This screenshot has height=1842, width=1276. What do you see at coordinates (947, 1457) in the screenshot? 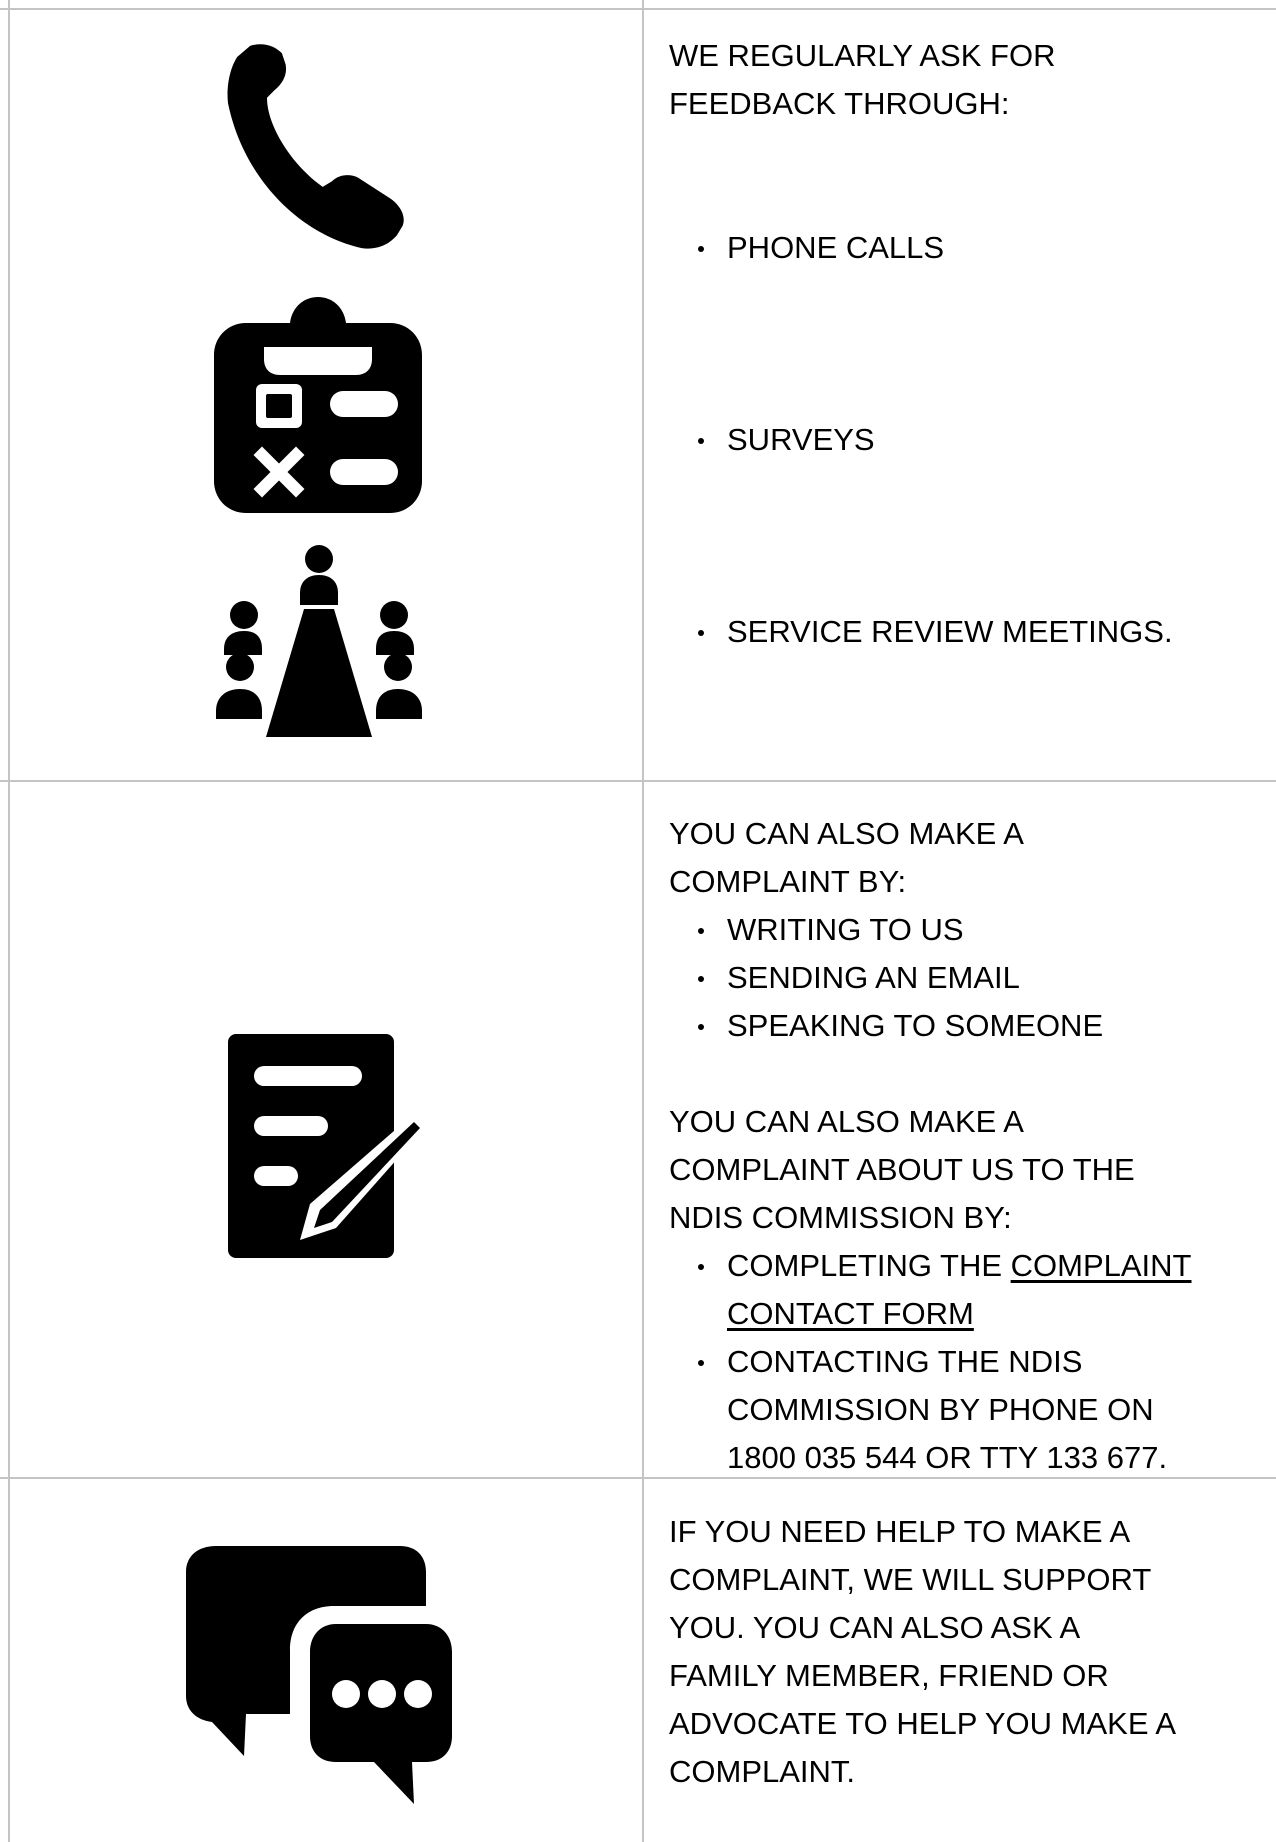
I see `phone-line3: 1800 035 544 OR TTY 133 677.` at bounding box center [947, 1457].